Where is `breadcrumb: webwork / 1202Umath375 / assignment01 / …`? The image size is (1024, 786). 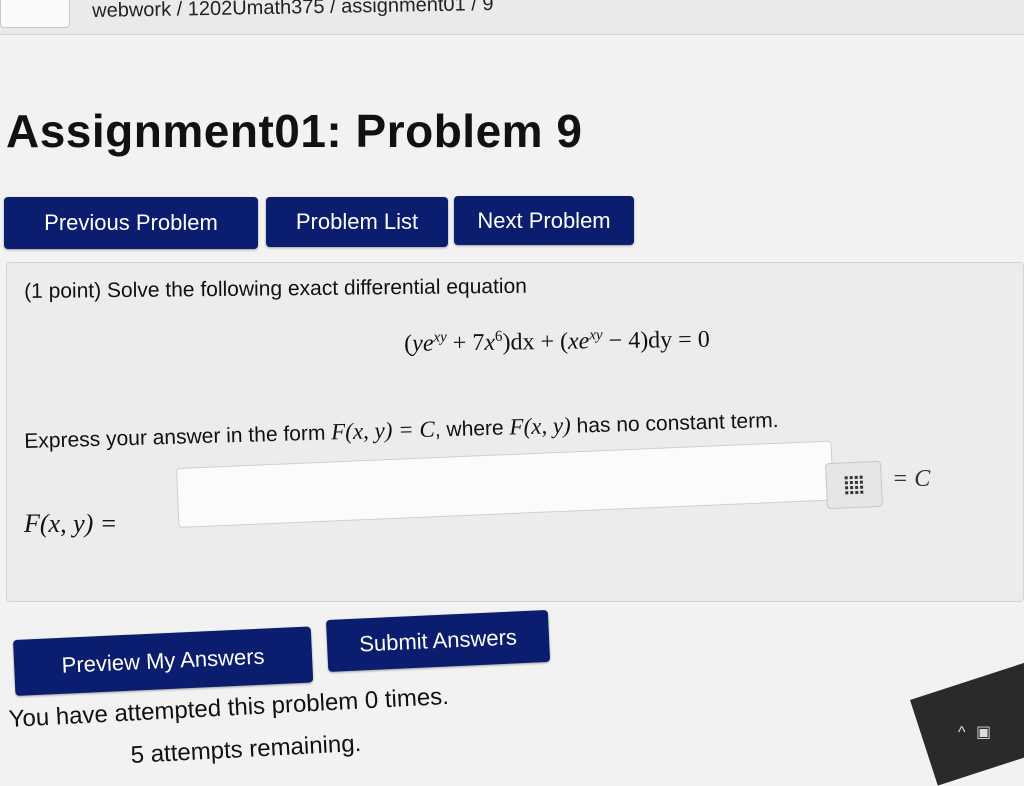 breadcrumb: webwork / 1202Umath375 / assignment01 / … is located at coordinates (293, 11).